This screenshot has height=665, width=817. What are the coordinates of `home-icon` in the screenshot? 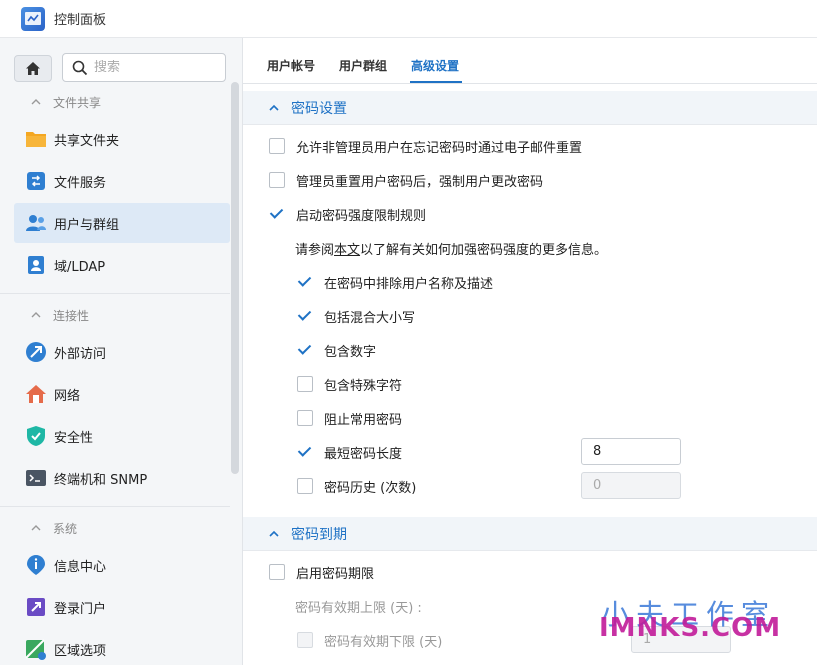 It's located at (33, 68).